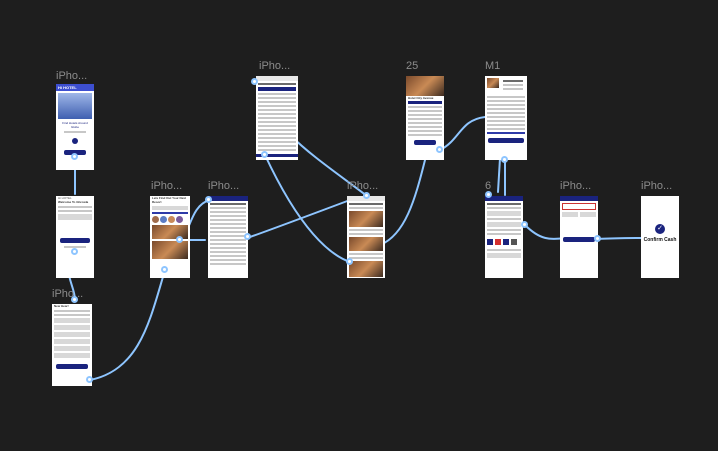  I want to click on continue-button, so click(75, 240).